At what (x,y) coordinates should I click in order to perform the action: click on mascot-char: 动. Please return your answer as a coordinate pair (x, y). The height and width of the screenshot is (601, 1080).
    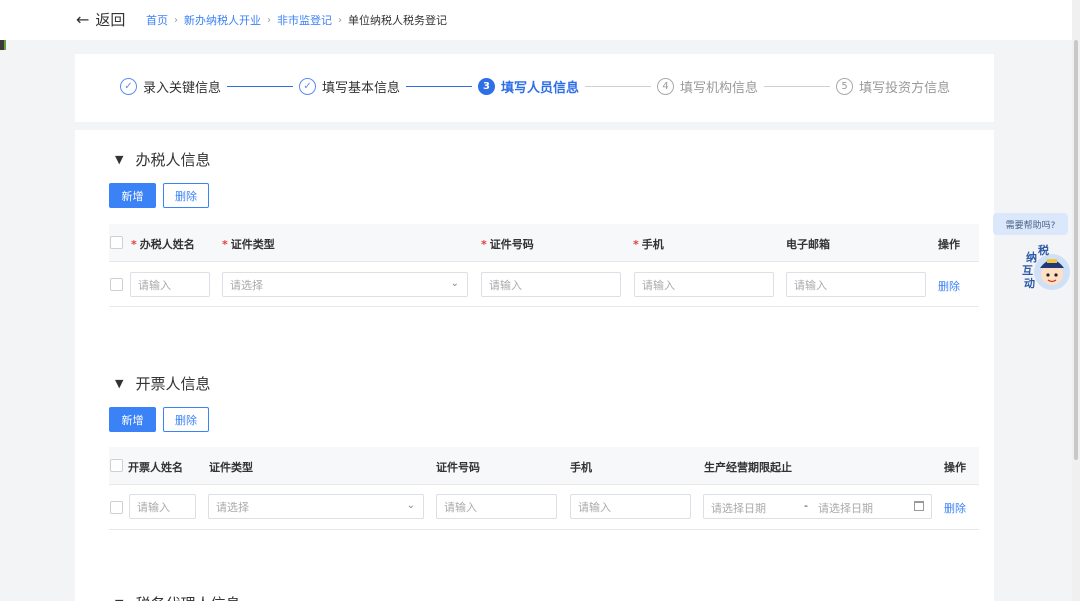
    Looking at the image, I should click on (1029, 283).